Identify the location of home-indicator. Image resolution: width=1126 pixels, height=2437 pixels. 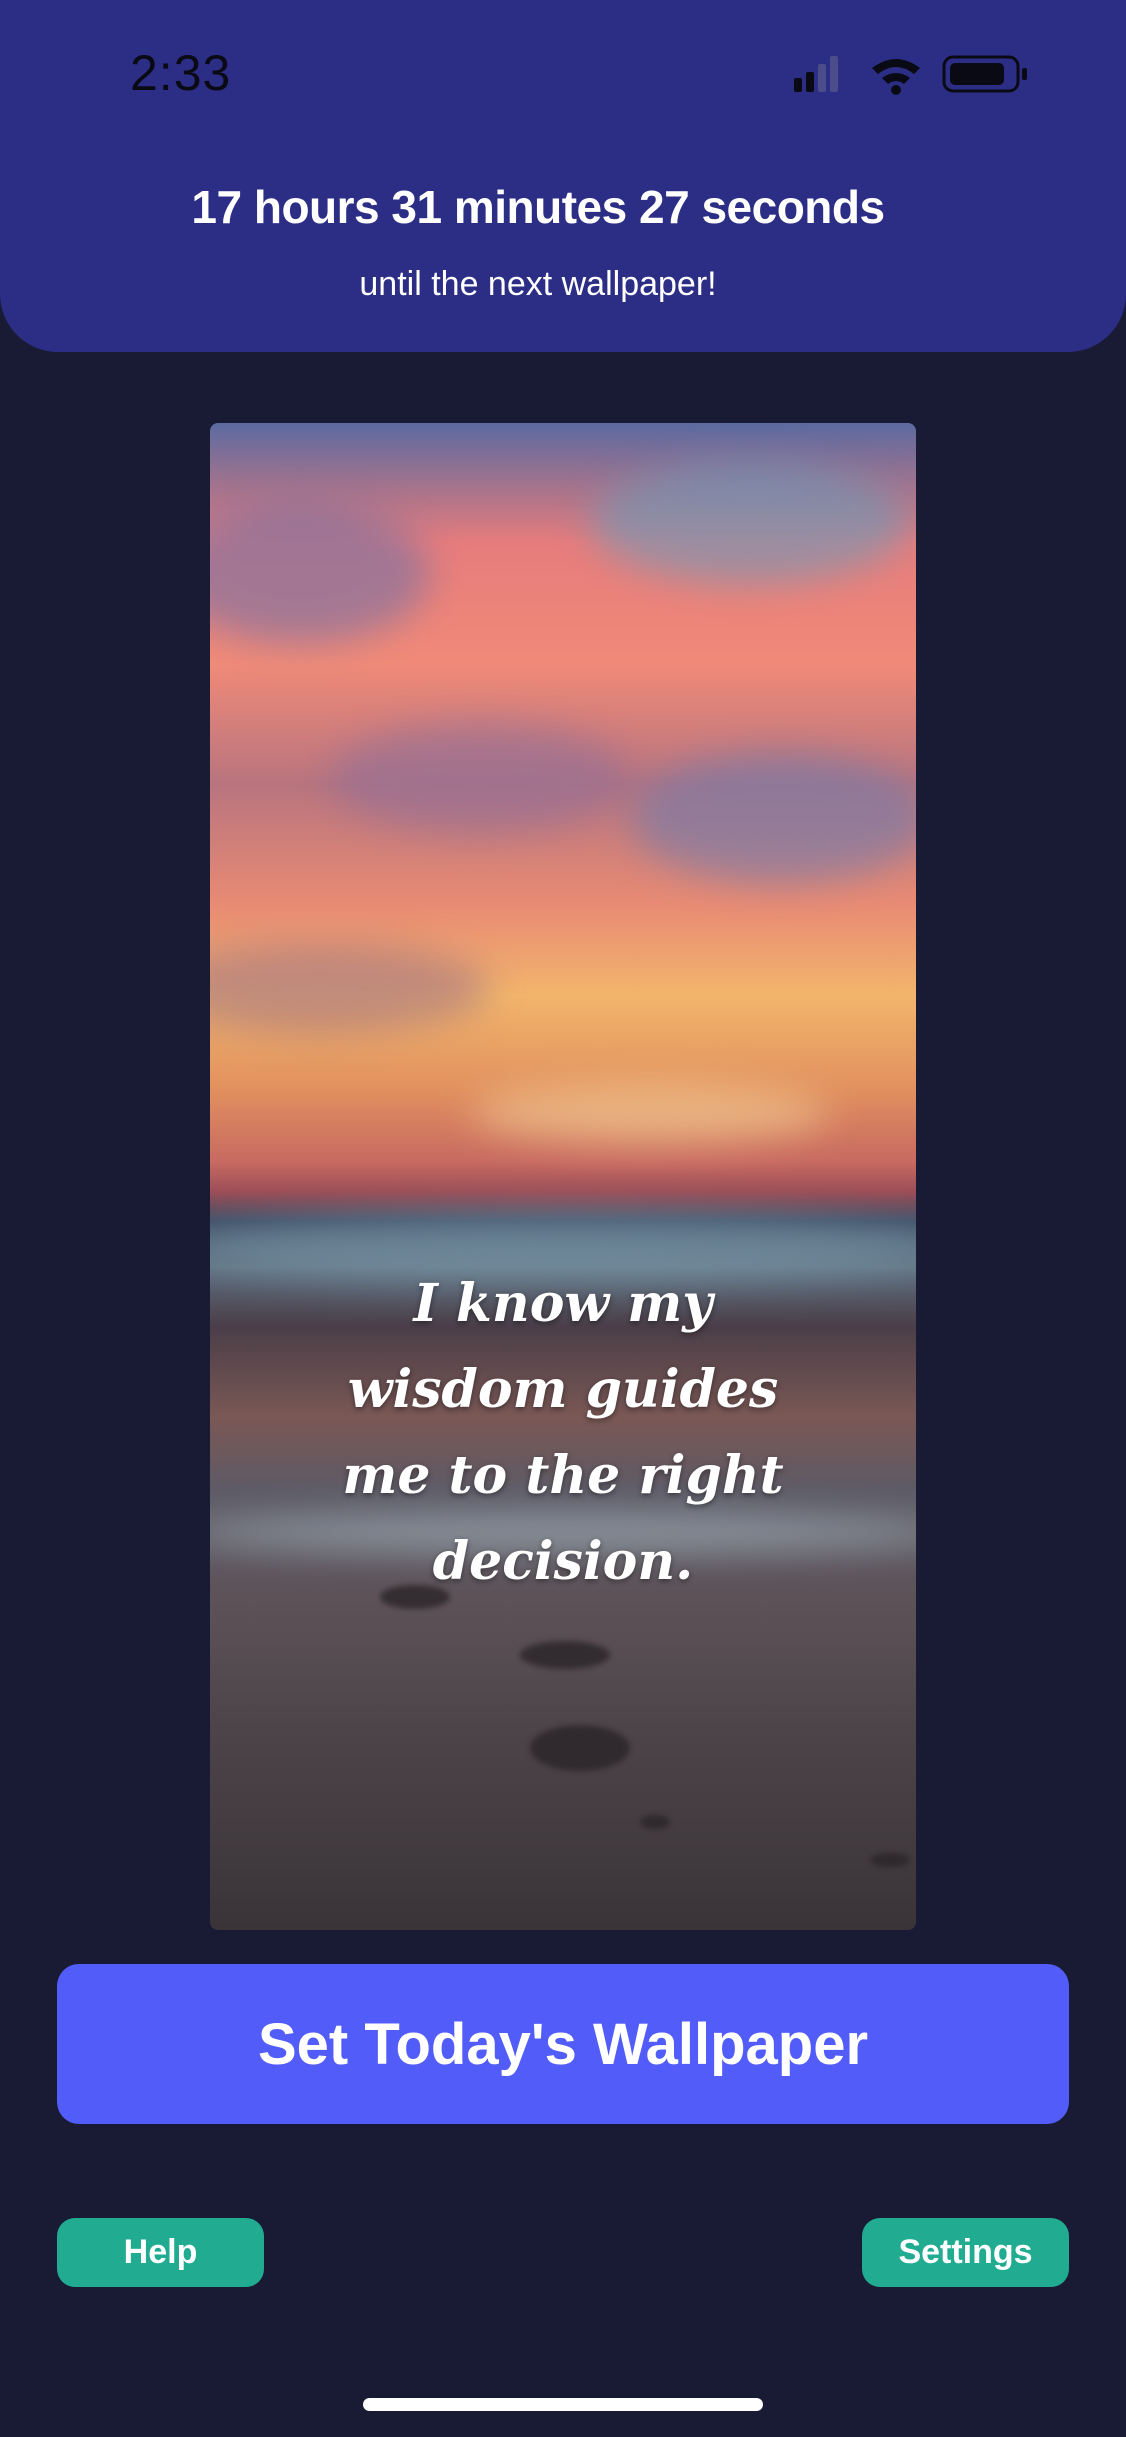
(563, 2404).